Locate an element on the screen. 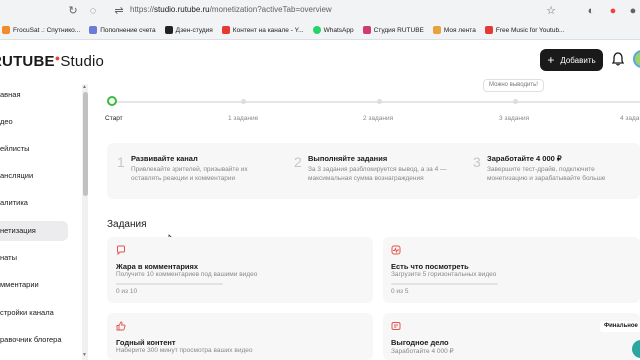 The width and height of the screenshot is (640, 360). add-button-label: Добавить is located at coordinates (578, 60).